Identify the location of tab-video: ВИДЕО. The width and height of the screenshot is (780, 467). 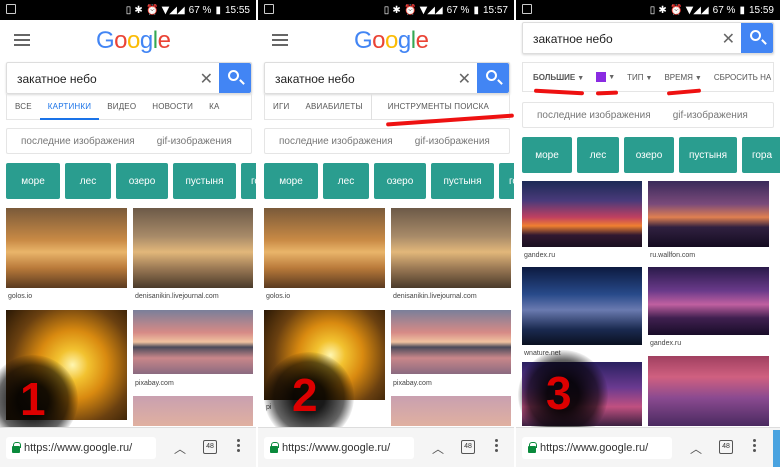
(121, 107).